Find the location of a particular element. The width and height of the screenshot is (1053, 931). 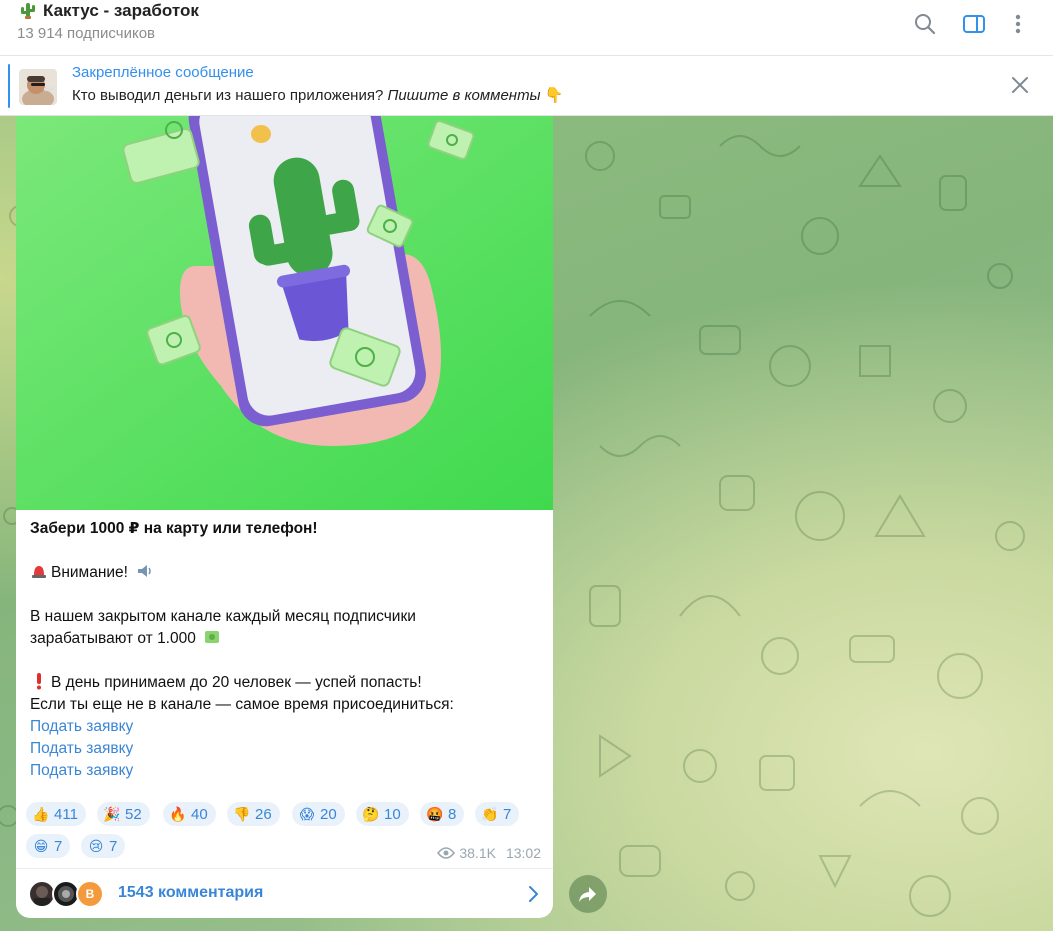

search-button is located at coordinates (925, 24).